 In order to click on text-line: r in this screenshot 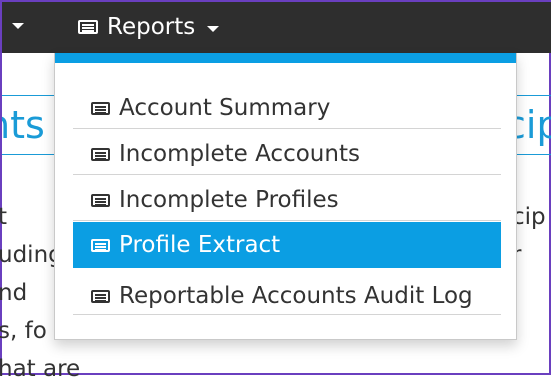, I will do `click(529, 255)`.